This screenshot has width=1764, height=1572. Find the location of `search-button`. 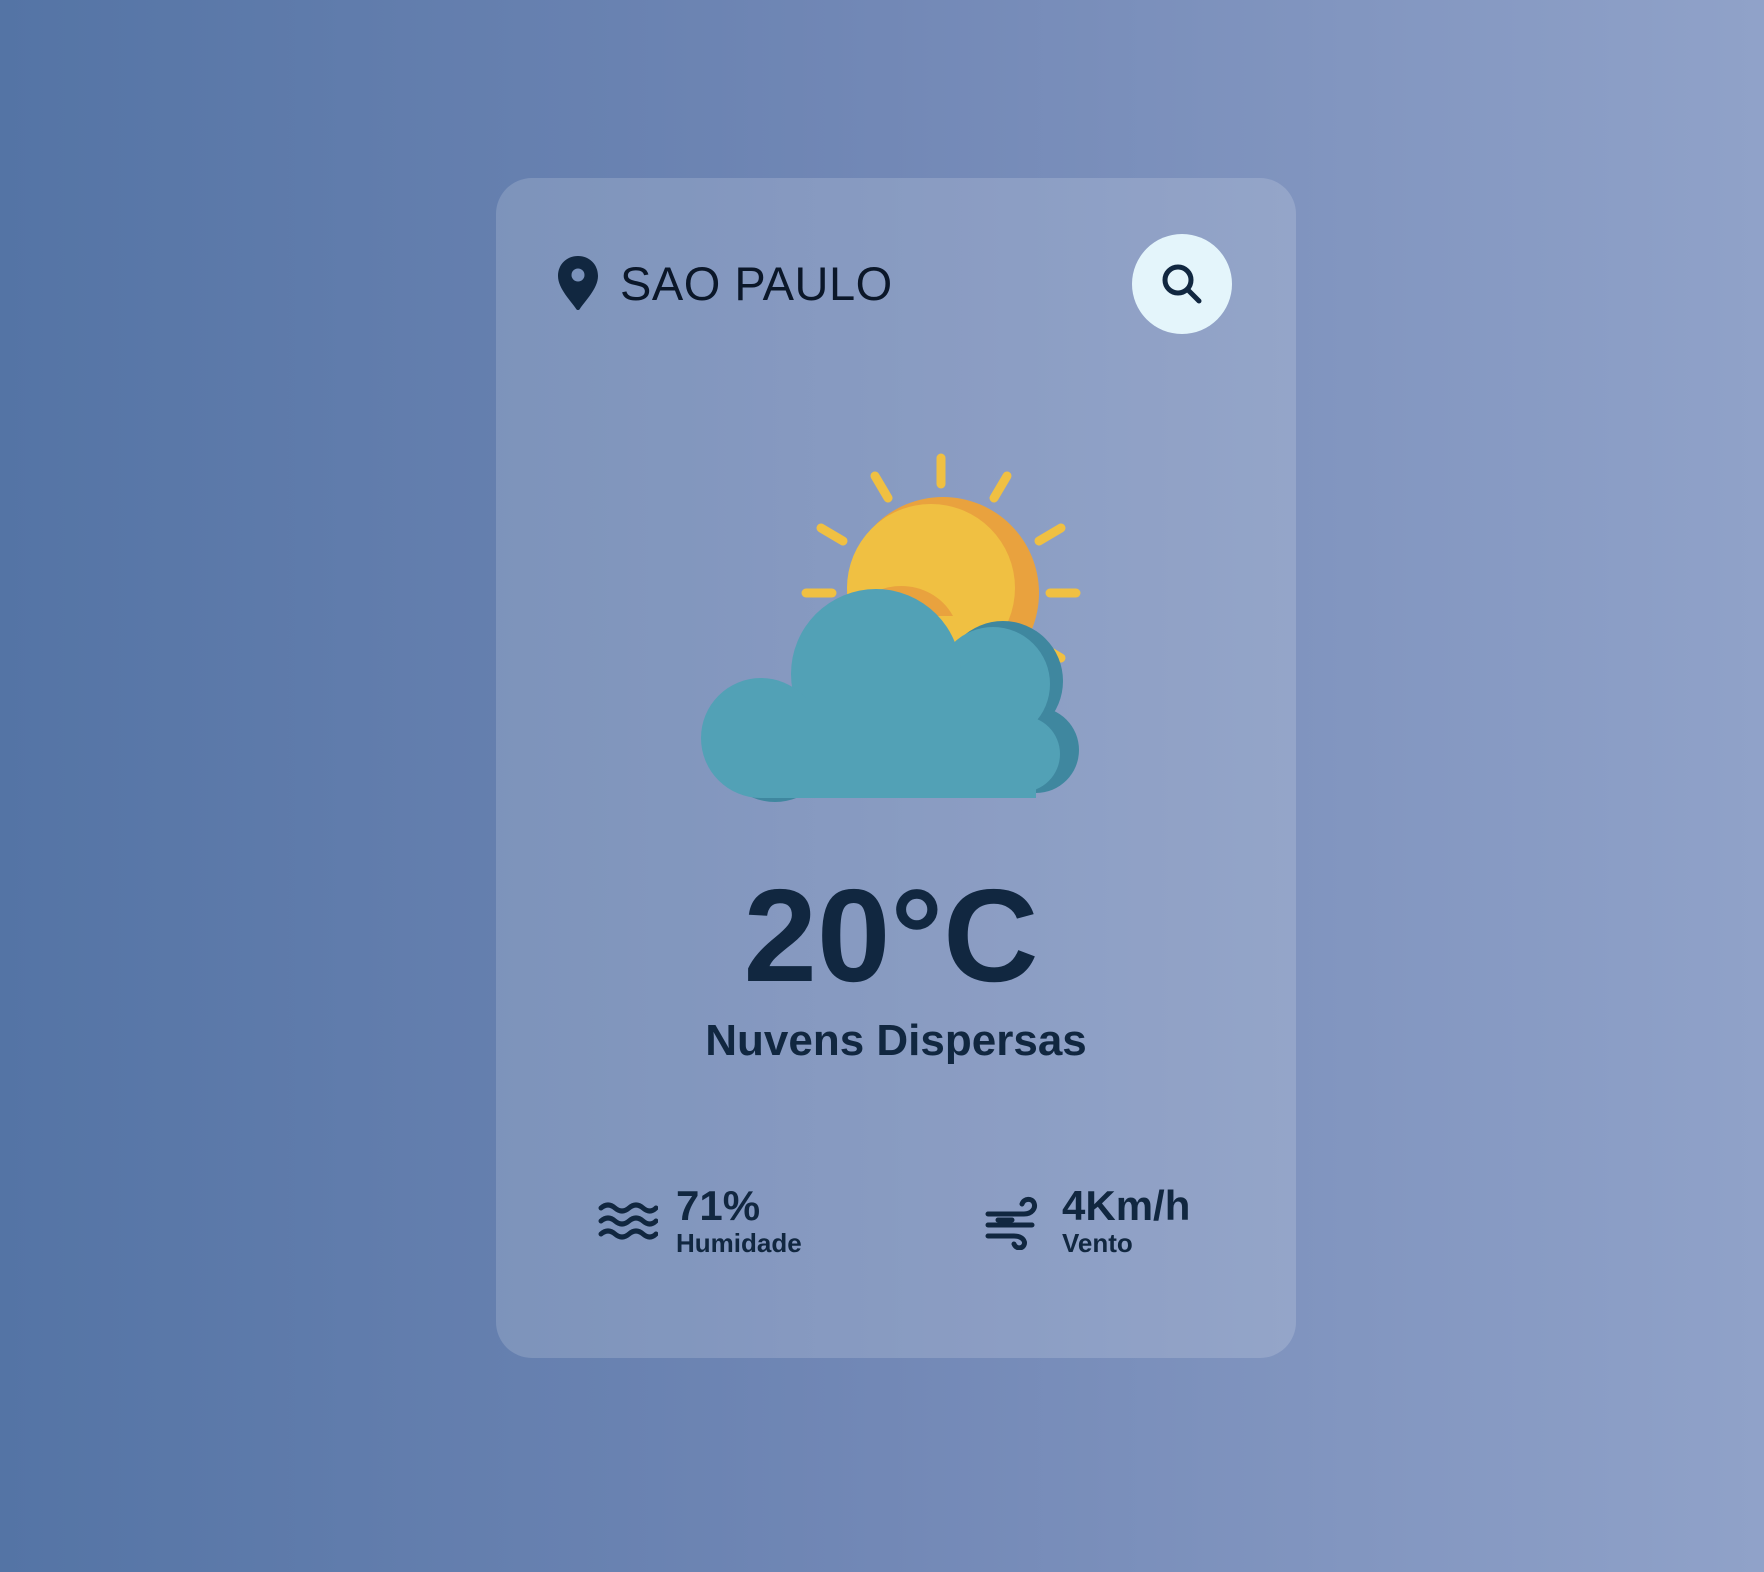

search-button is located at coordinates (1182, 284).